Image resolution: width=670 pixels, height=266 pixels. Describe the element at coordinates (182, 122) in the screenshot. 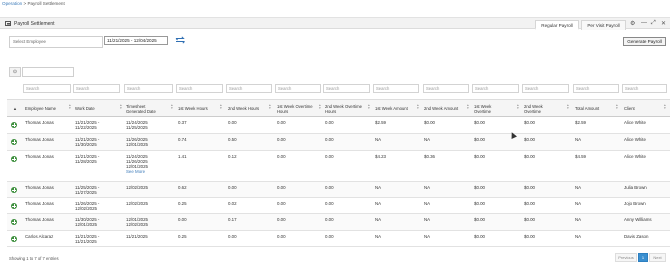

I see `cell-w1-hours: 0.37` at that location.